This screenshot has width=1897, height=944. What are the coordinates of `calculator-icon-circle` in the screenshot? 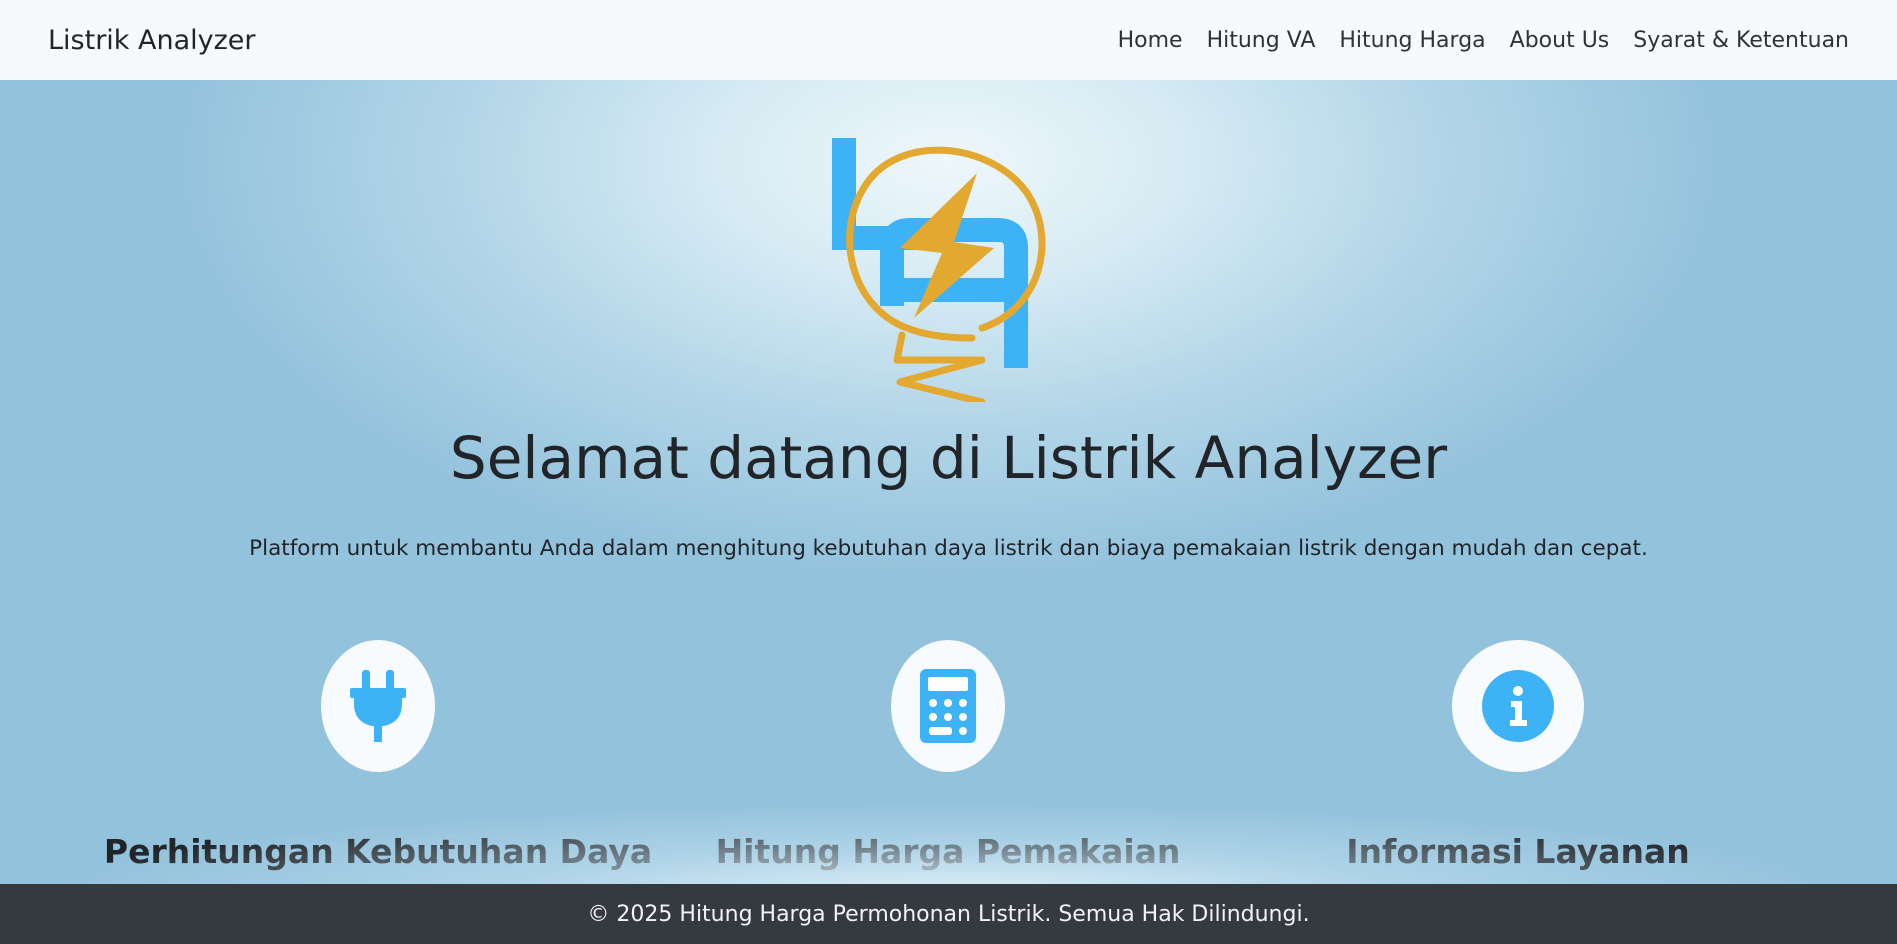 It's located at (948, 706).